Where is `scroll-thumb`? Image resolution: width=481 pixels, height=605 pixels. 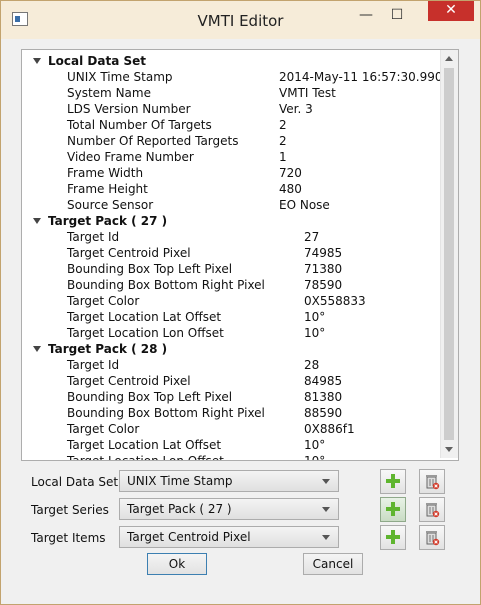 scroll-thumb is located at coordinates (449, 254).